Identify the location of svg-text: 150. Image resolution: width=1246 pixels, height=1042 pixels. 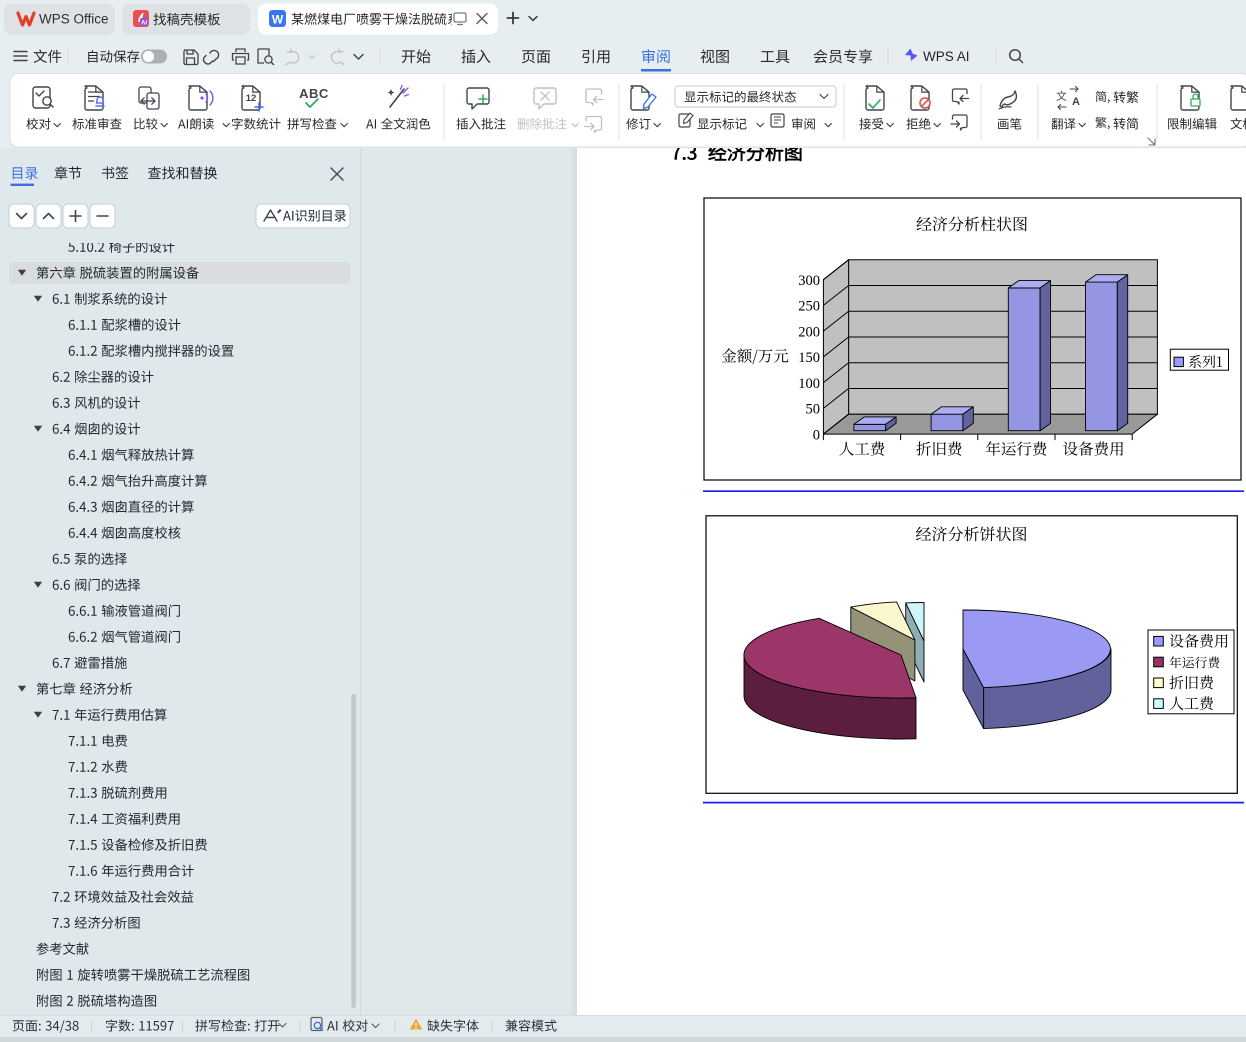
(809, 358).